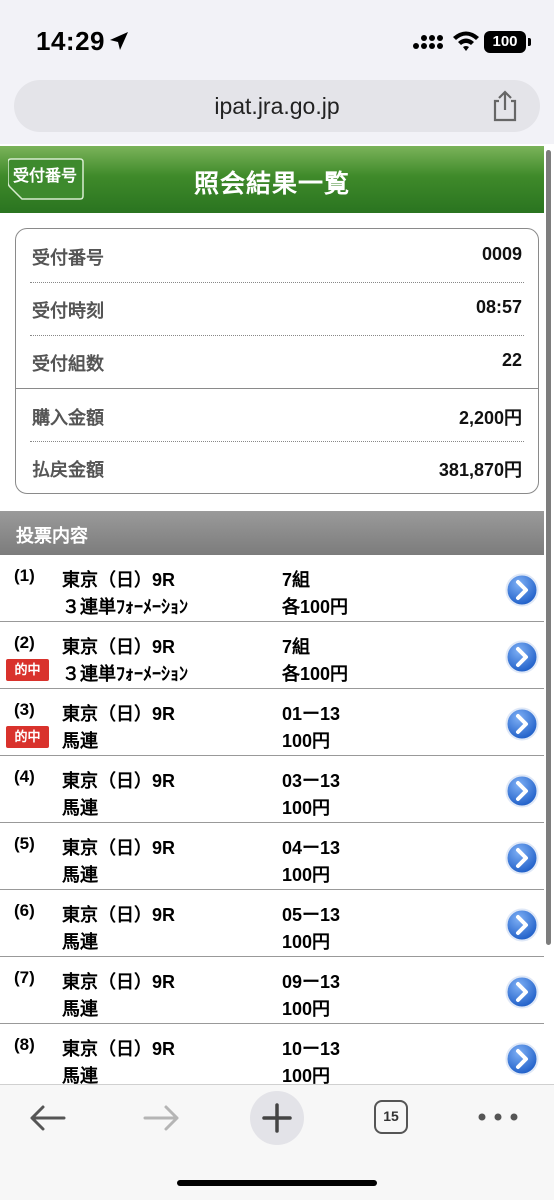 Image resolution: width=554 pixels, height=1200 pixels. I want to click on item-number: (6), so click(24, 910).